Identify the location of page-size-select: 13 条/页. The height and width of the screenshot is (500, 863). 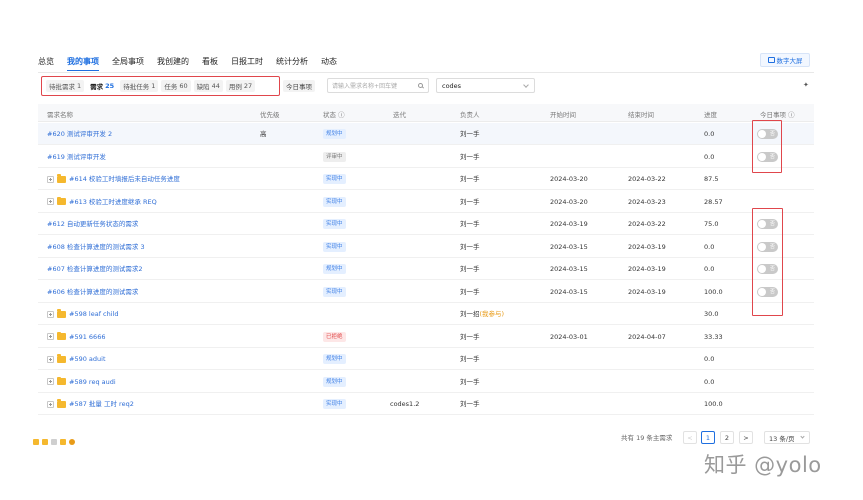
(787, 437).